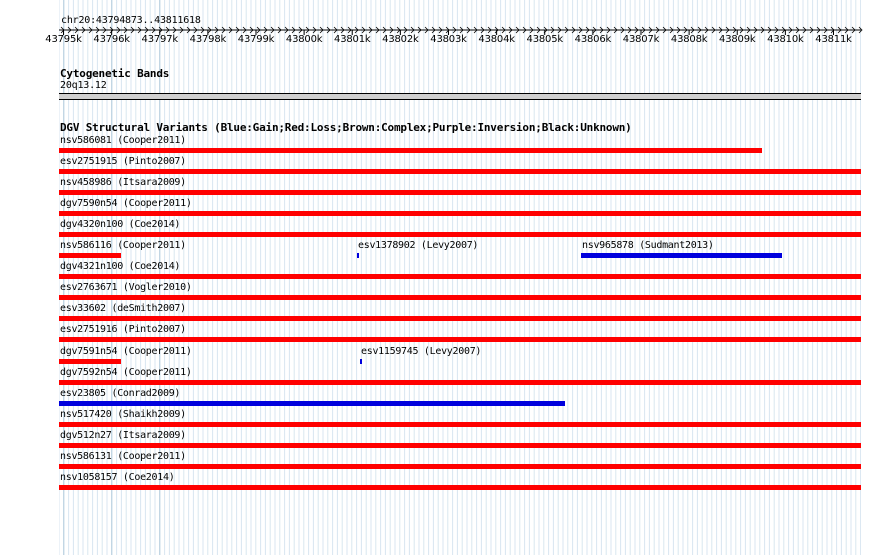 The width and height of the screenshot is (890, 555). What do you see at coordinates (115, 73) in the screenshot?
I see `cytobands-track-title: Cytogenetic Bands` at bounding box center [115, 73].